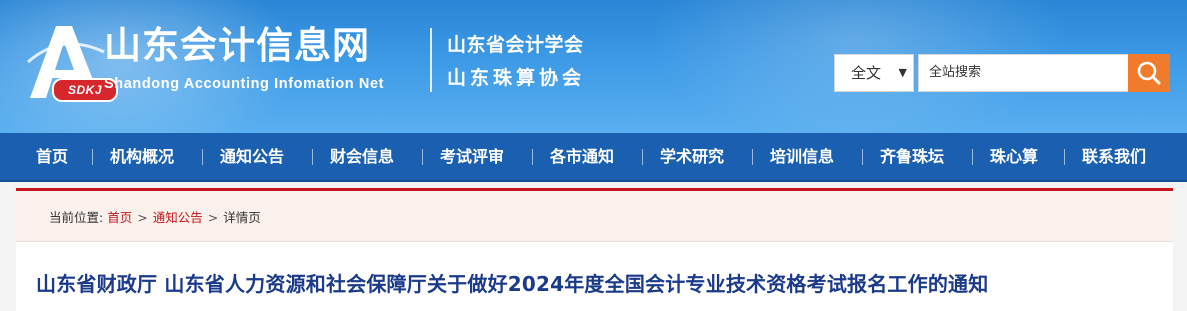 This screenshot has height=311, width=1187. I want to click on nav-item-exams: 考试评审, so click(472, 156).